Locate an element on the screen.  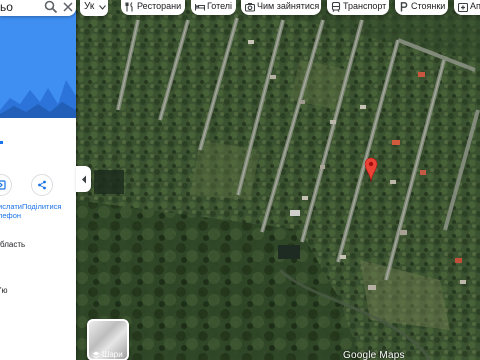
google-maps-logo: Google Maps is located at coordinates (374, 355).